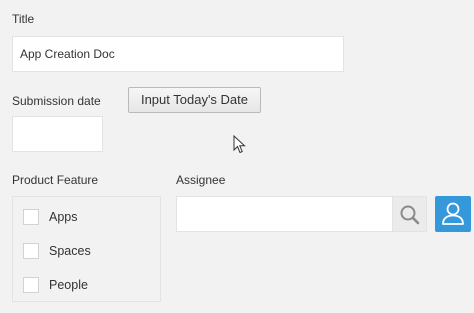  I want to click on product-feature-checkbox-group: Apps Spaces People, so click(86, 249).